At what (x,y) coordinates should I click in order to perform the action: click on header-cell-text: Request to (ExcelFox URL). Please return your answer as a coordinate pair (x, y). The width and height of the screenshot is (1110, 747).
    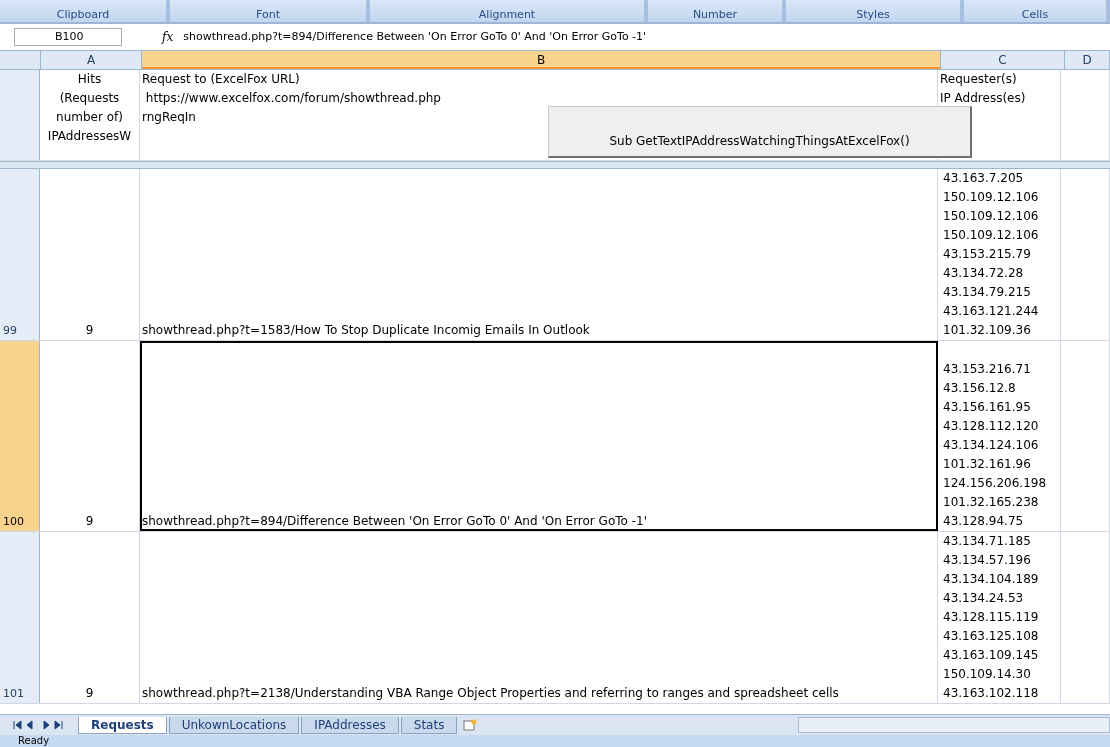
    Looking at the image, I should click on (221, 79).